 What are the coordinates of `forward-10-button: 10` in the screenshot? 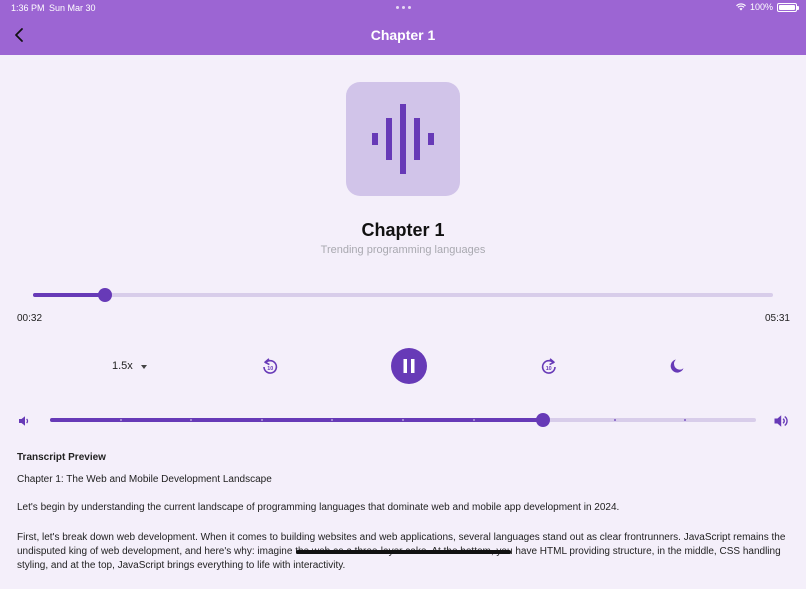 It's located at (549, 366).